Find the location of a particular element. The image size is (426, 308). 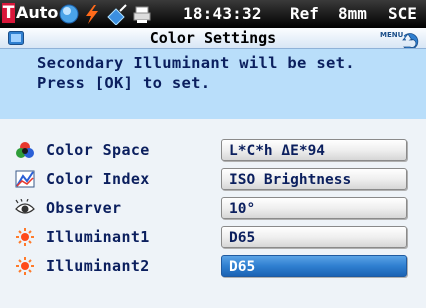

observer-label: Observer is located at coordinates (84, 208).